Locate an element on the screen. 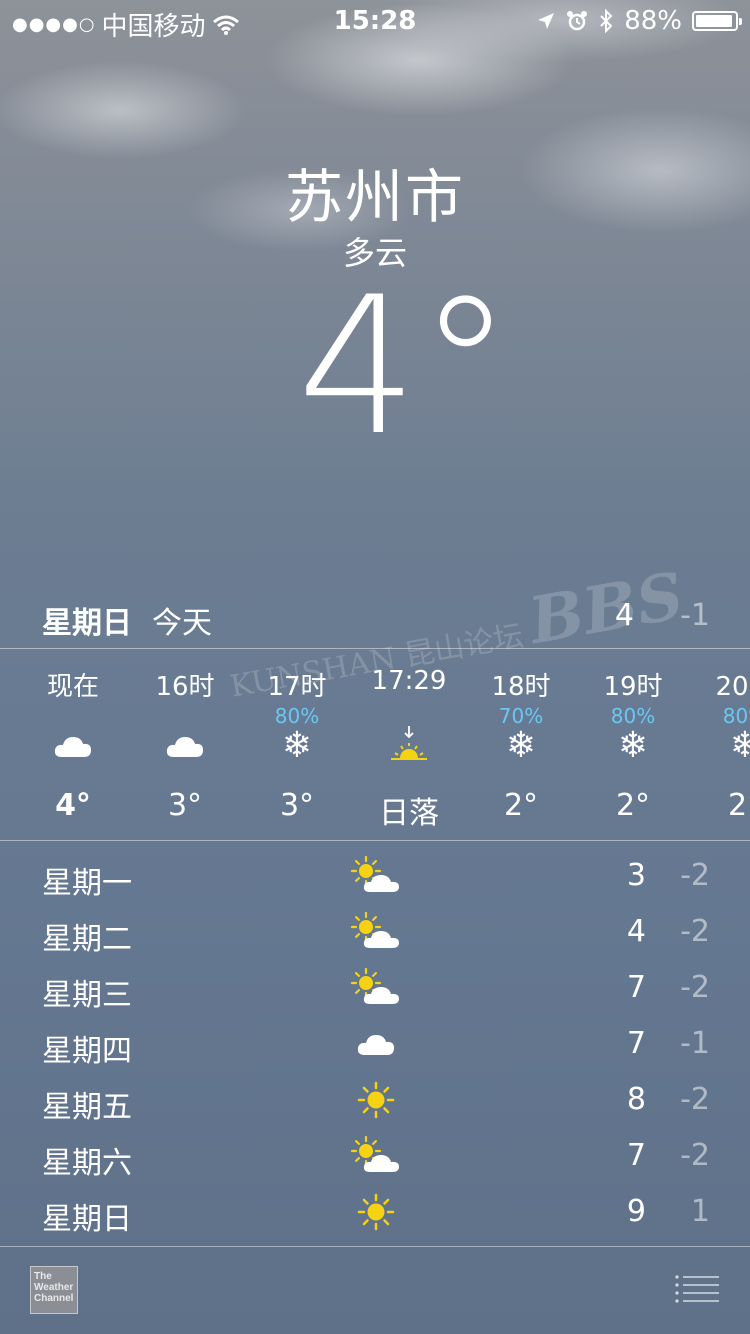 The image size is (750, 1334). alarm-icon is located at coordinates (577, 21).